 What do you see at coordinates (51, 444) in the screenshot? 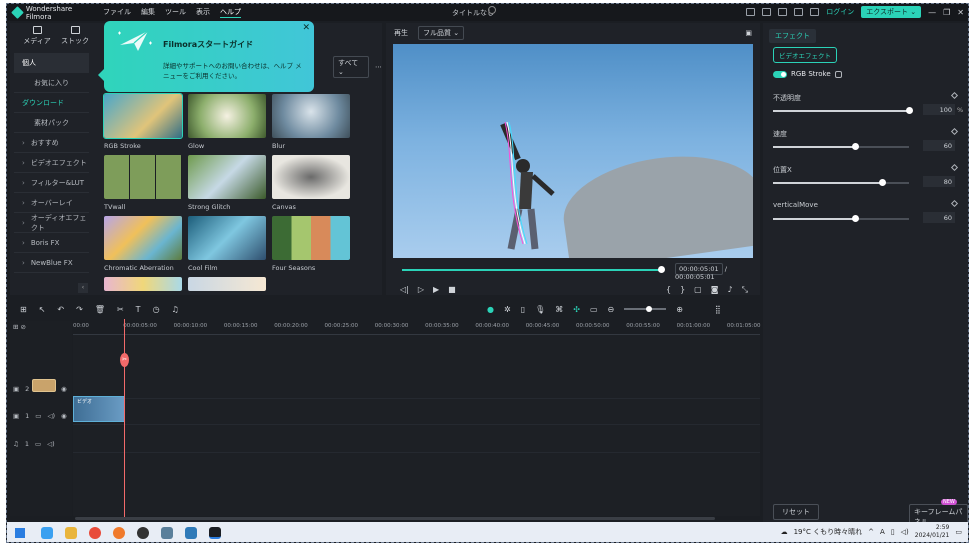
I see `audio-mute-icon: ◁)` at bounding box center [51, 444].